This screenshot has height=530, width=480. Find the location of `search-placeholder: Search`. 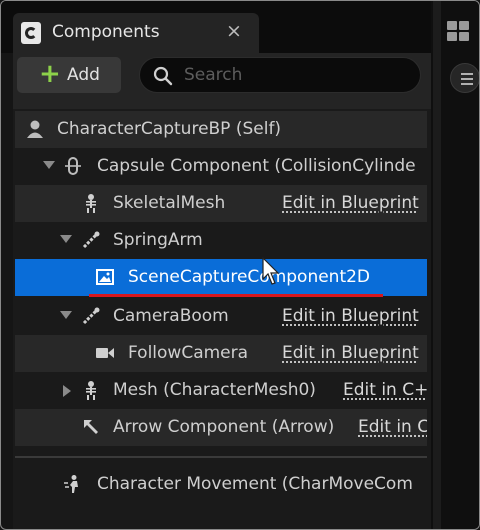

search-placeholder: Search is located at coordinates (213, 75).